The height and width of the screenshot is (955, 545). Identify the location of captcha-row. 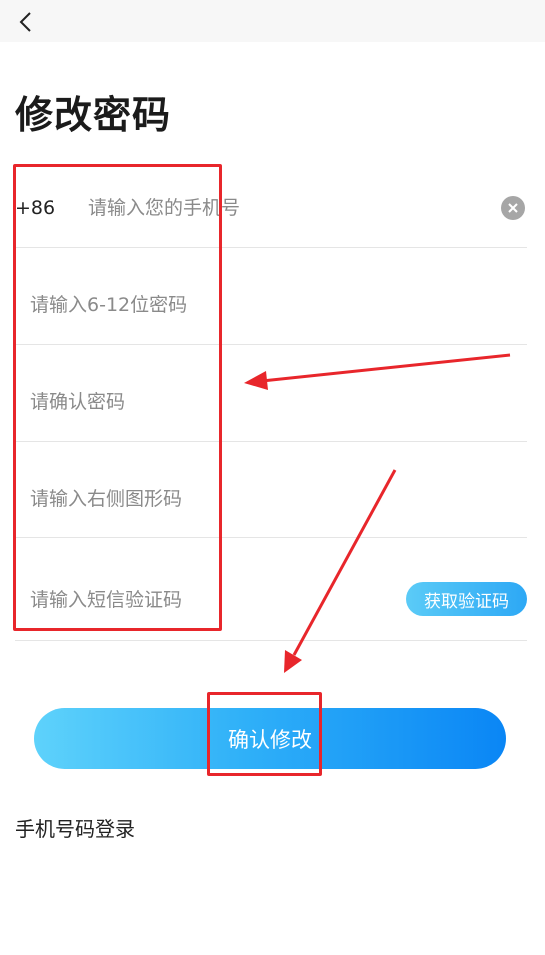
(271, 490).